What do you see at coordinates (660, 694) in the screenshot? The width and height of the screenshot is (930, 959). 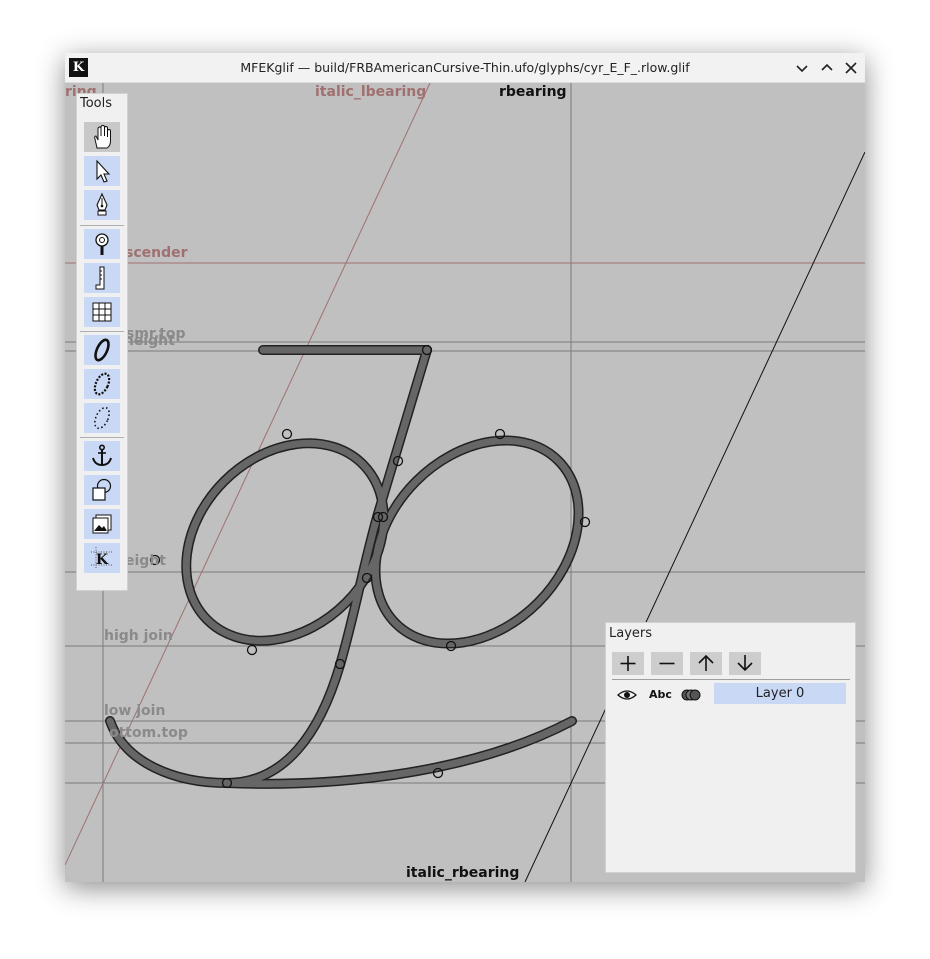 I see `layer-preview-toggle: Abc` at bounding box center [660, 694].